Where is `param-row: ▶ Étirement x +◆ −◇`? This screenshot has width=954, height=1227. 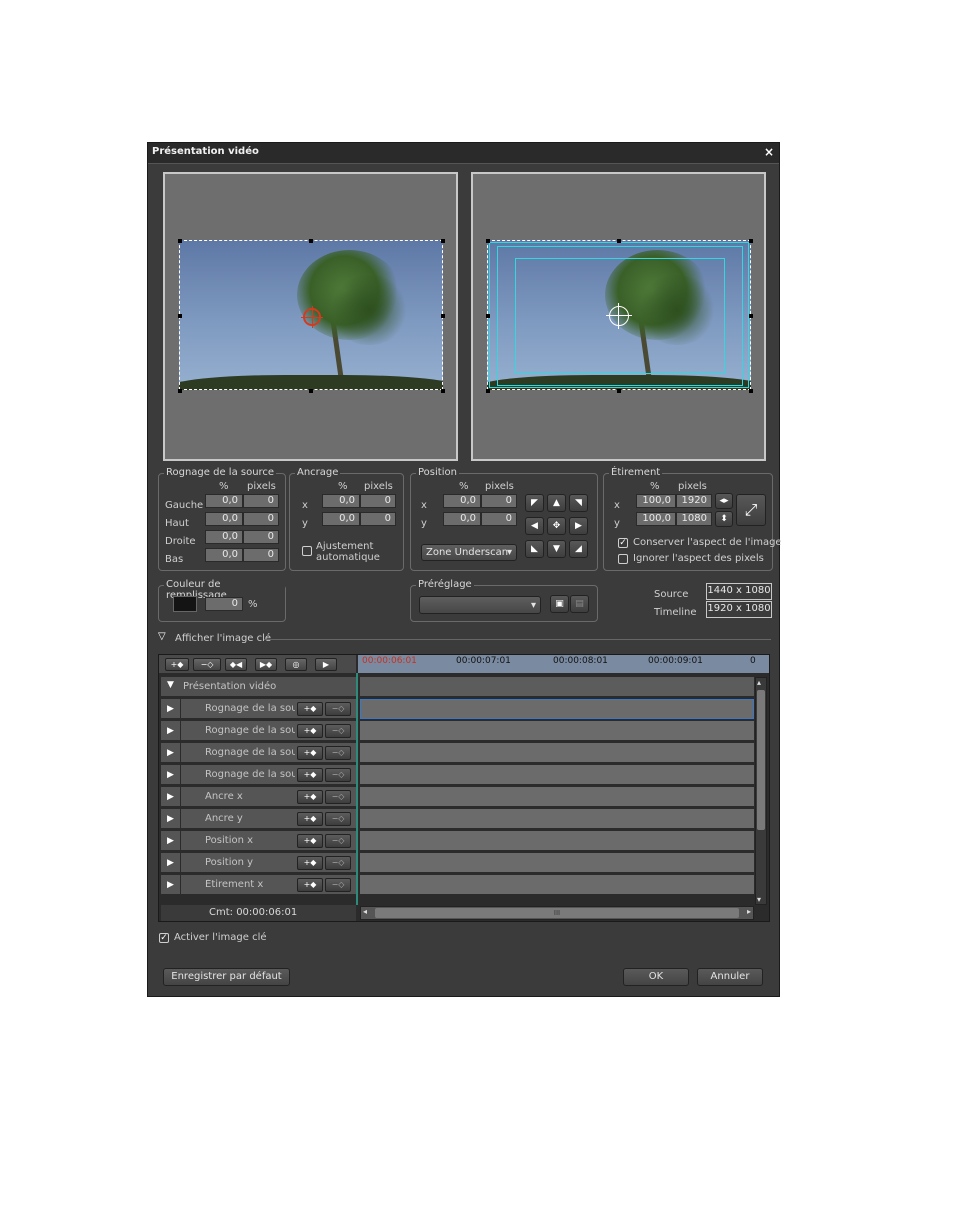 param-row: ▶ Étirement x +◆ −◇ is located at coordinates (258, 885).